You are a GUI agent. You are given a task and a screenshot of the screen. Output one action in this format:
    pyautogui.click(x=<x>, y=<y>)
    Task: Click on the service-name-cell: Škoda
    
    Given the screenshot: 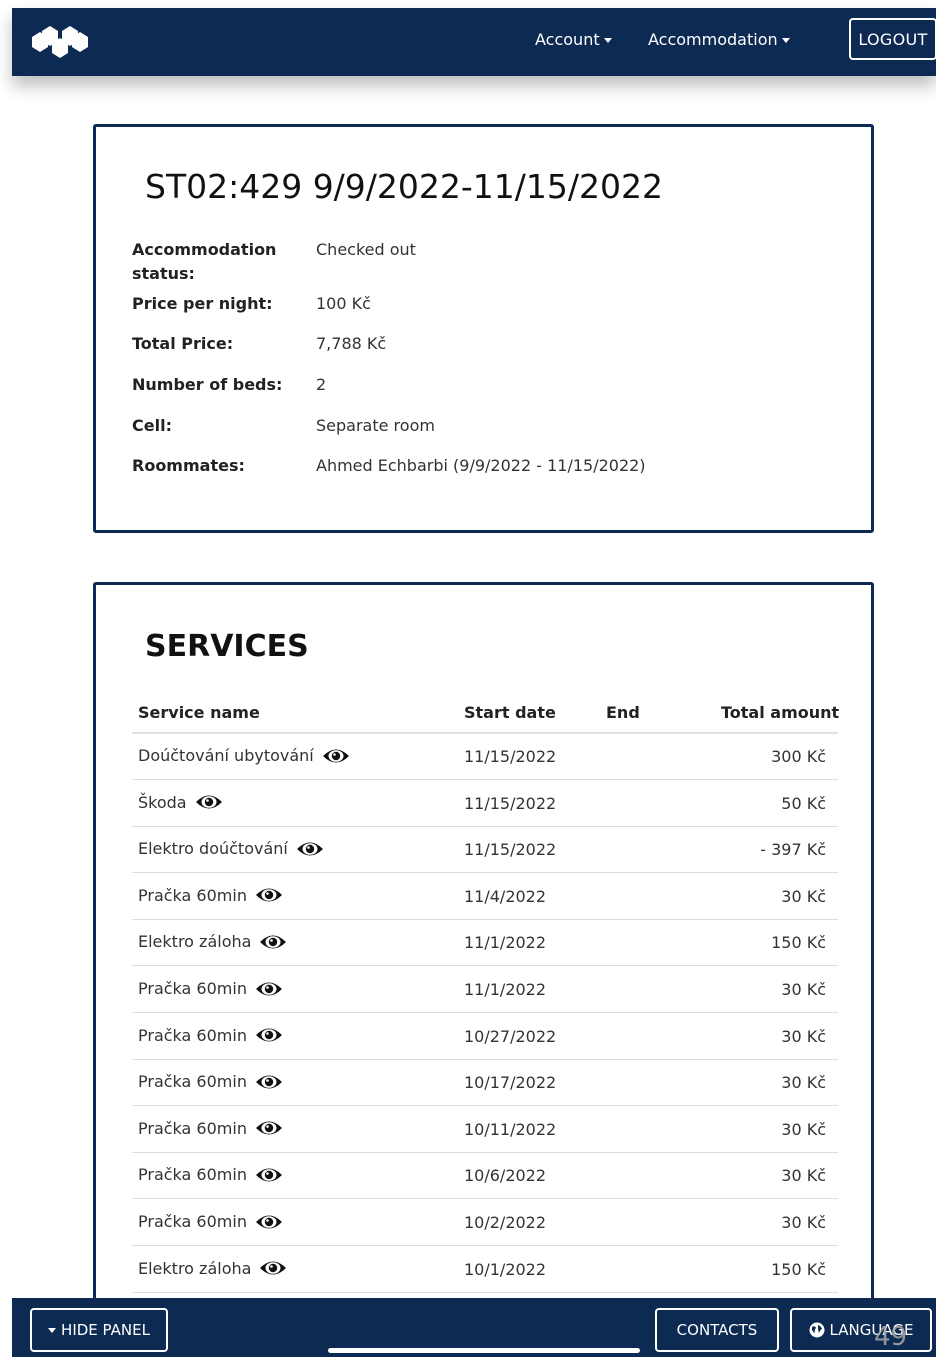 What is the action you would take?
    pyautogui.click(x=180, y=802)
    